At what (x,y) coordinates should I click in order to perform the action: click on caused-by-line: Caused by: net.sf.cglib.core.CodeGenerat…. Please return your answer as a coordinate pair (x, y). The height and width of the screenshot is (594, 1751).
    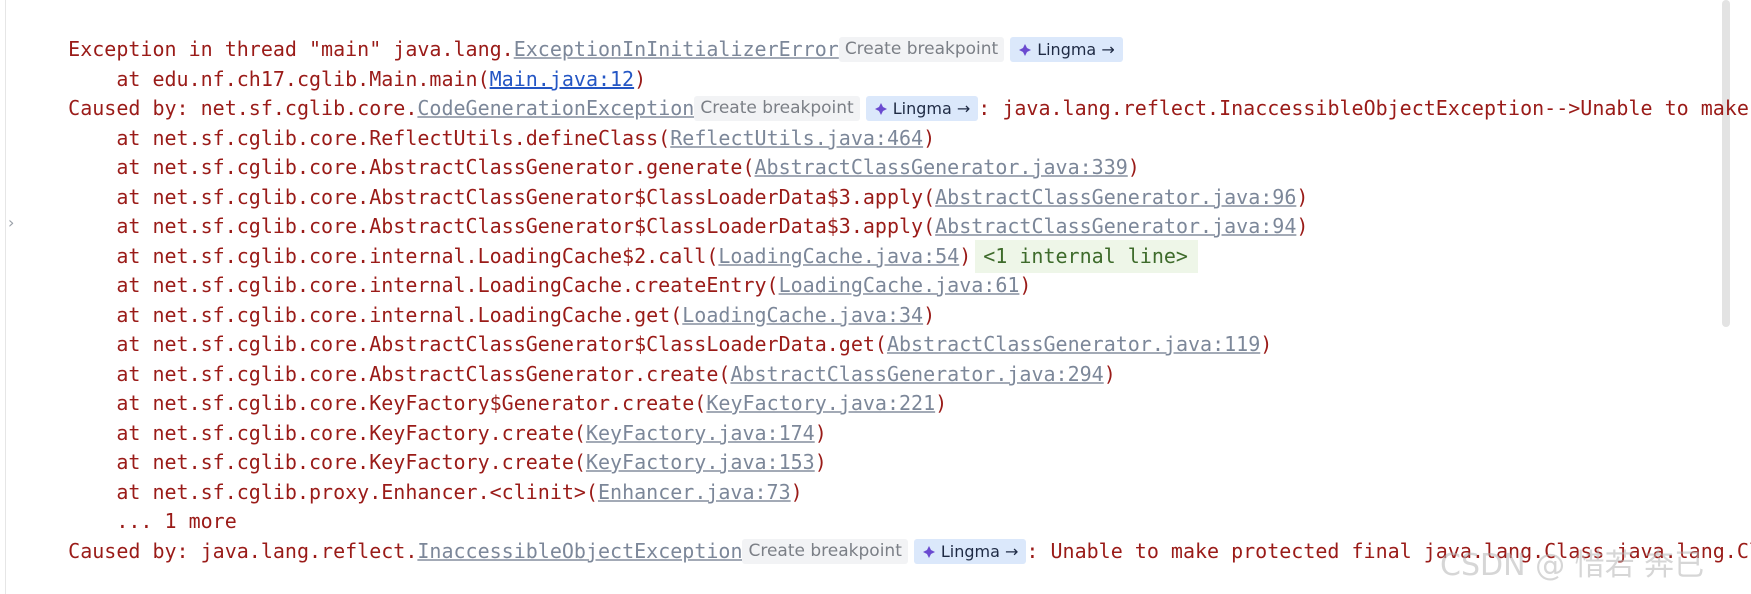
    Looking at the image, I should click on (885, 90).